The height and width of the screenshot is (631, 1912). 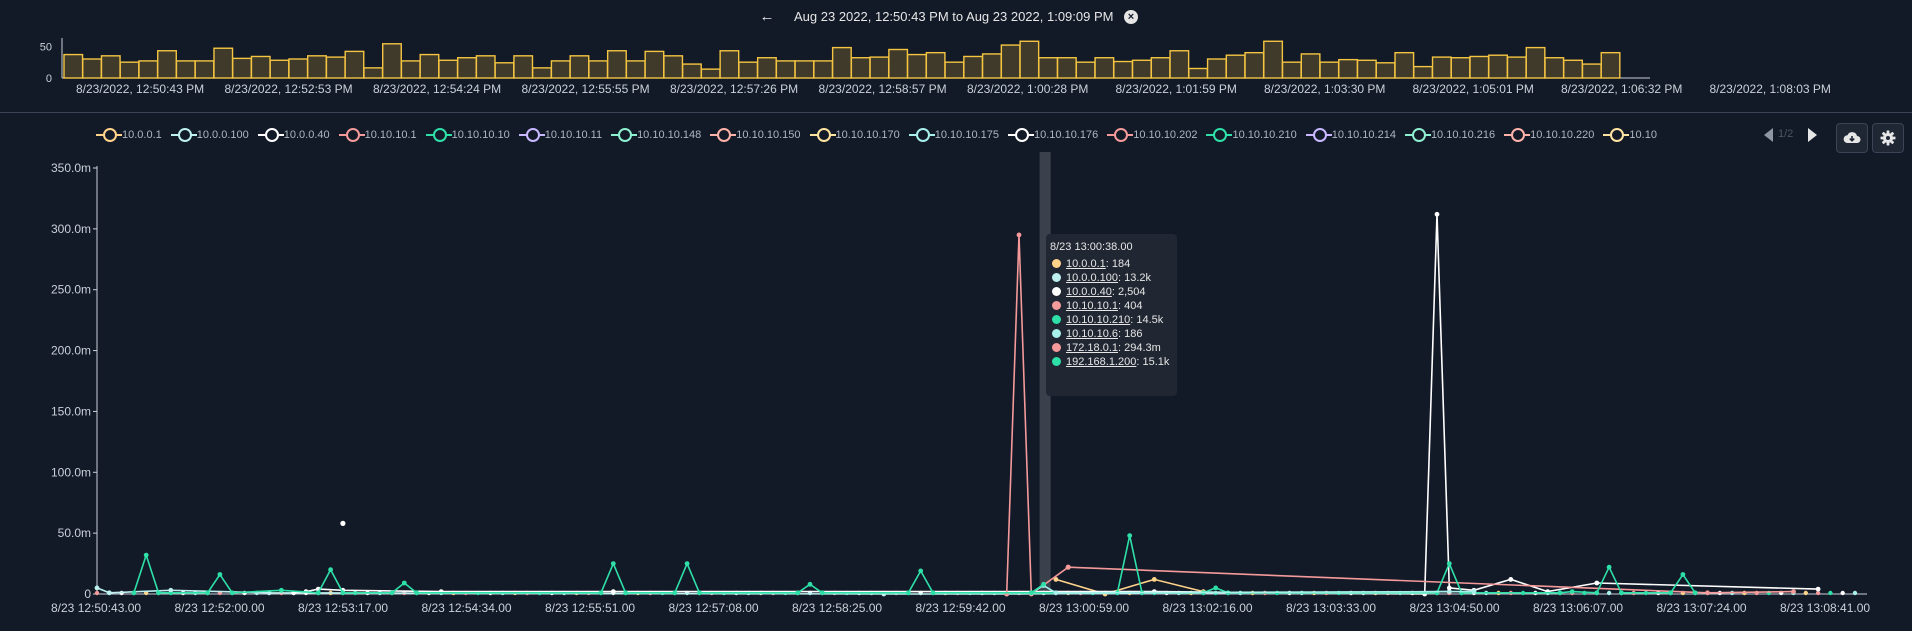 I want to click on tooltip-host-link: 10.0.0.1, so click(x=1086, y=264).